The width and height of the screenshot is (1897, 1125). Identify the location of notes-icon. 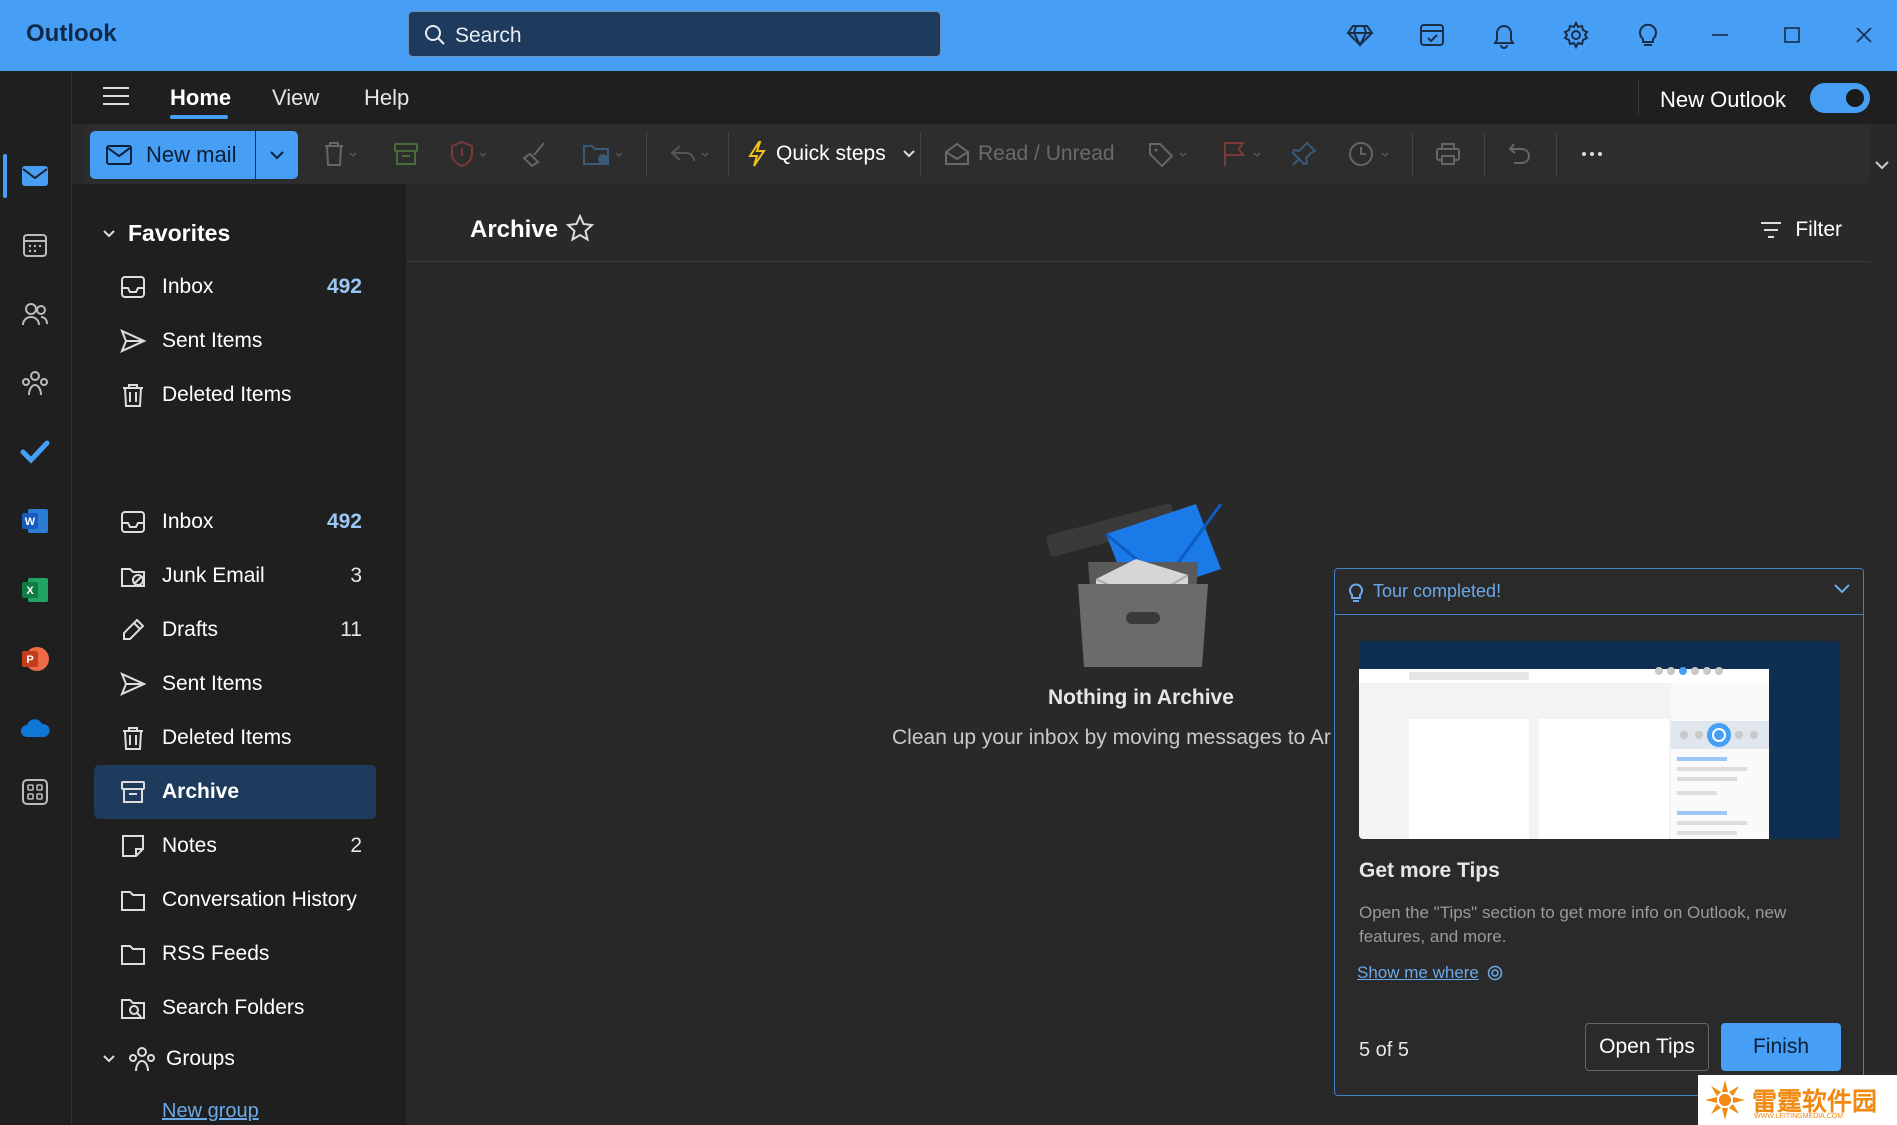
(135, 846).